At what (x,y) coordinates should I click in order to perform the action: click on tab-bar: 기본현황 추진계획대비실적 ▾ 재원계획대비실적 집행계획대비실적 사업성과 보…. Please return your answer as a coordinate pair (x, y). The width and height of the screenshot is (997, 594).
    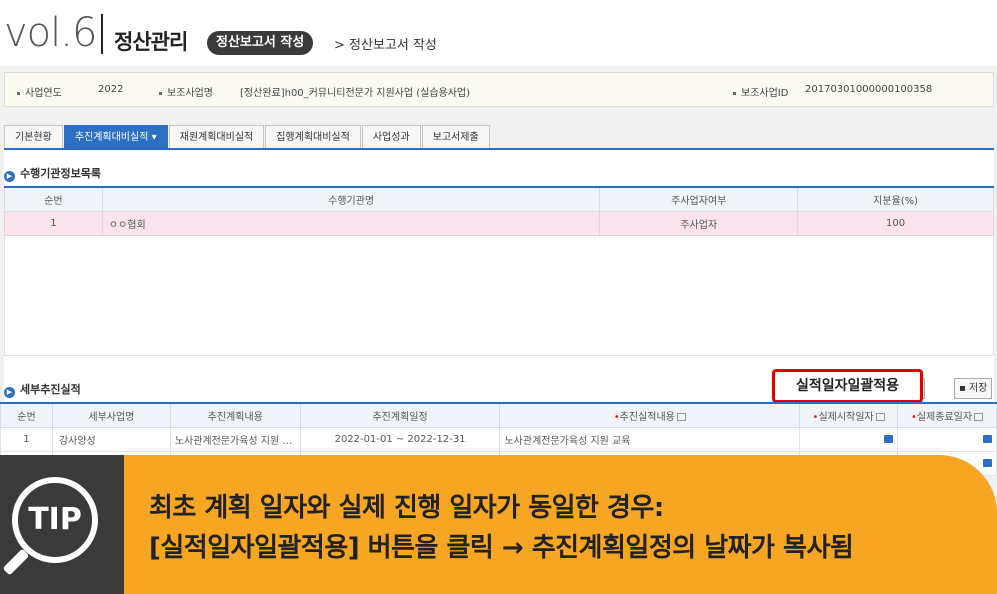
    Looking at the image, I should click on (247, 137).